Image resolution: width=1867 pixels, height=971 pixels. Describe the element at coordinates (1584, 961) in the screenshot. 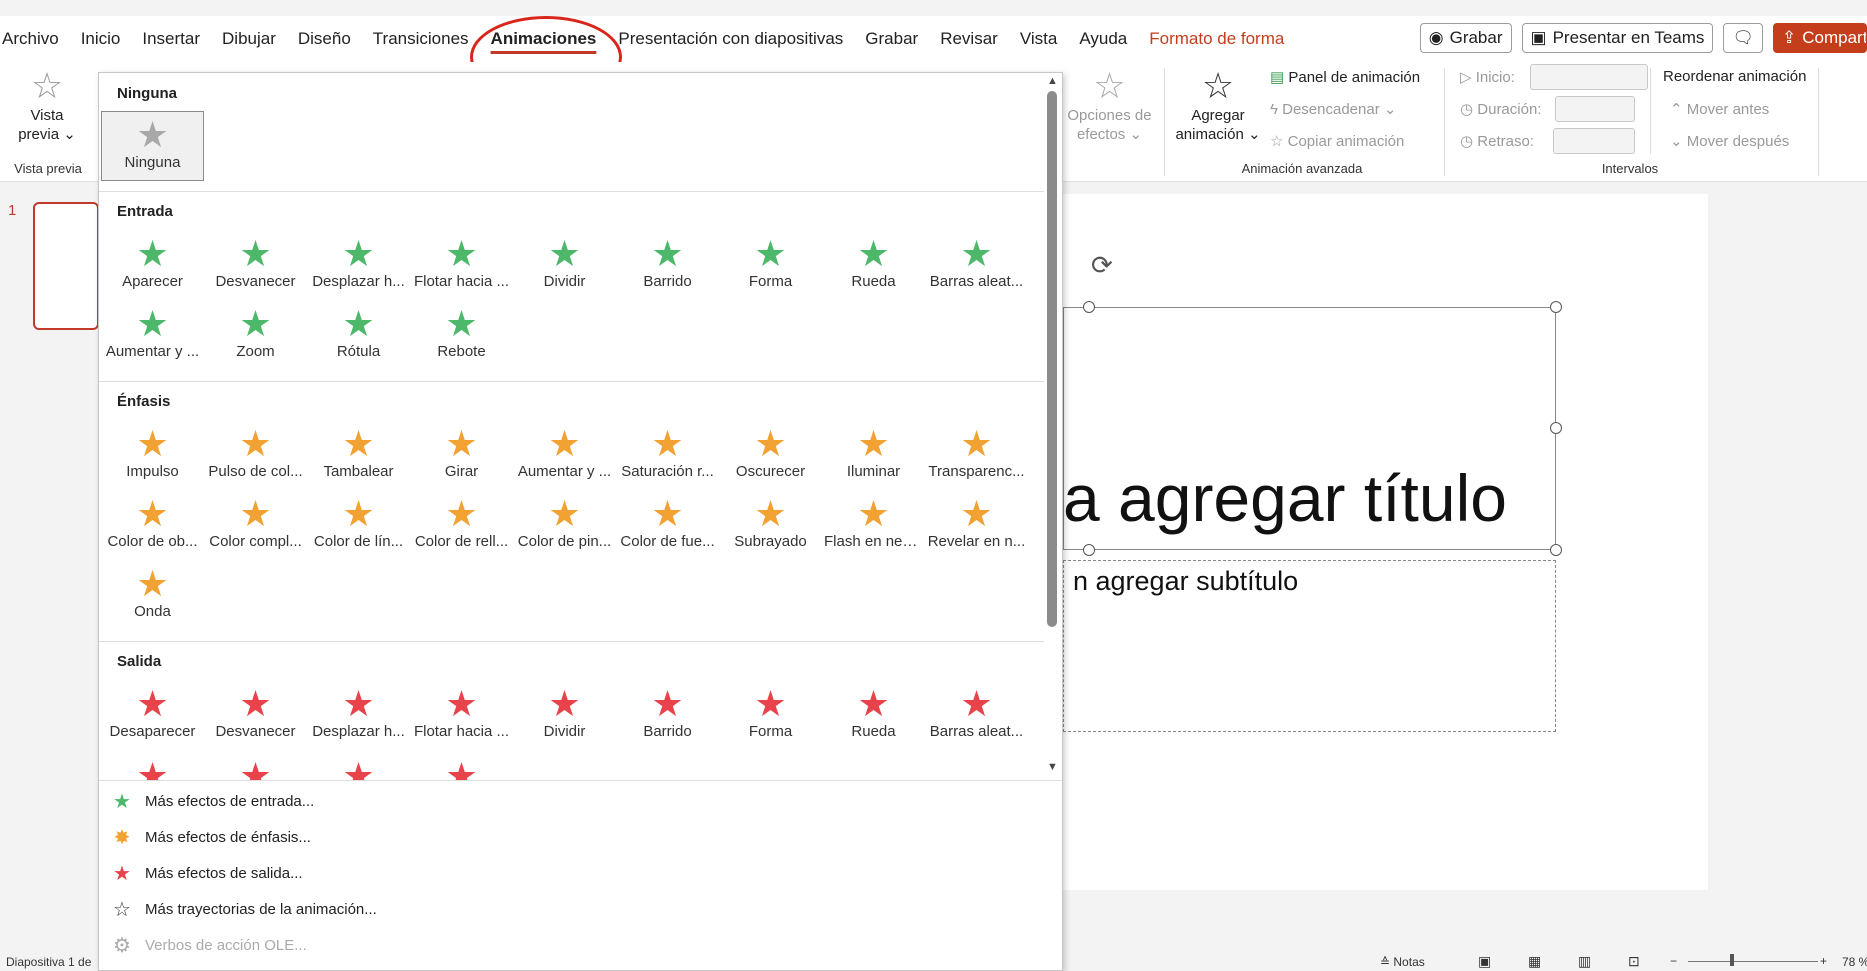

I see `reading-view-icon: ▥` at that location.